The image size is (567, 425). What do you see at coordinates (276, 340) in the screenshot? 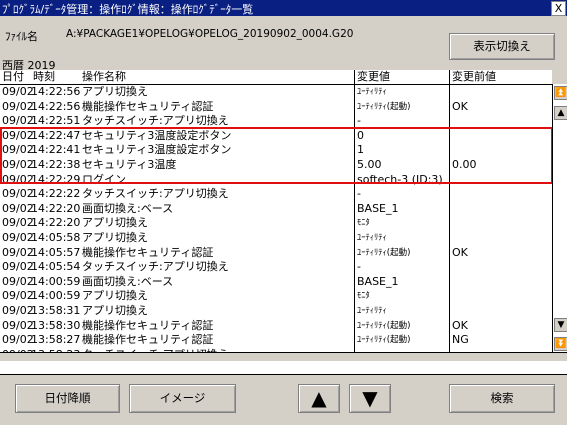
I see `table-row: 09/02 13:58:27 機能操作セキュリティ認証 ﾕｰﾃｨﾘﾃｨ(起動) NG` at bounding box center [276, 340].